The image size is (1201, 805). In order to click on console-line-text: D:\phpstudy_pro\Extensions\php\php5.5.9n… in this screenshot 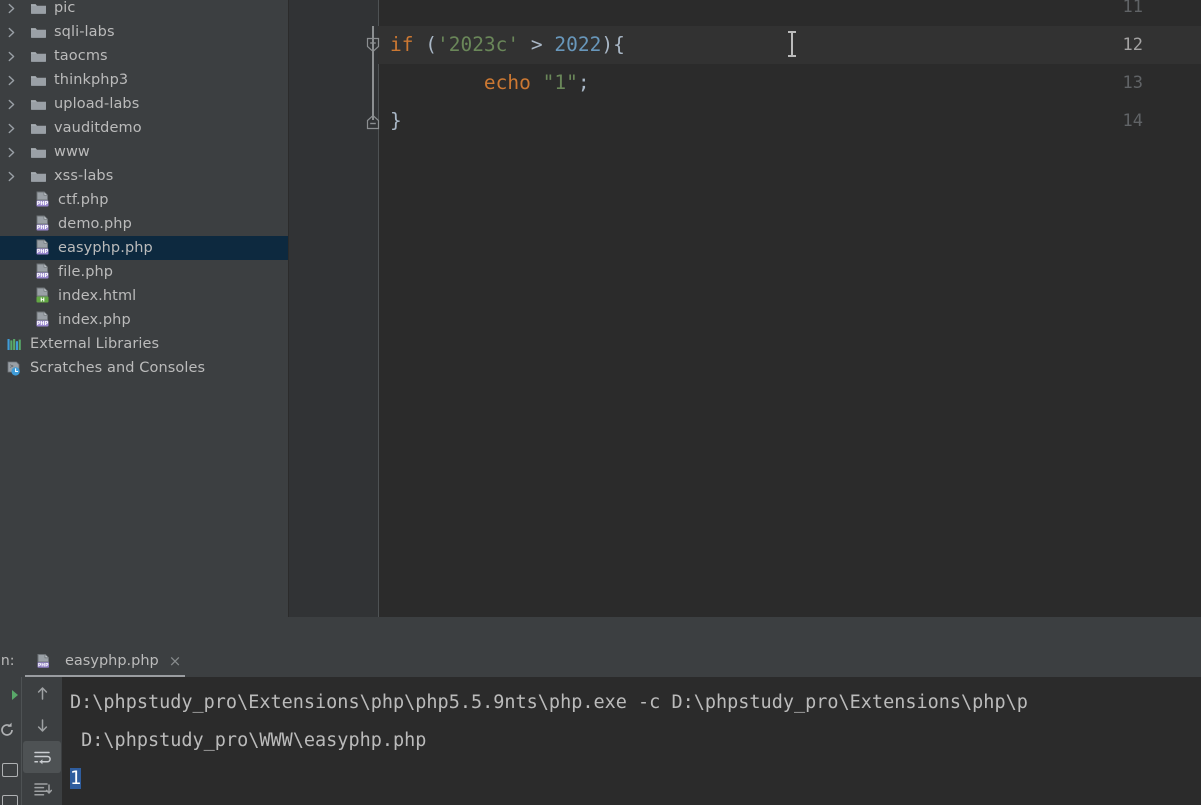, I will do `click(549, 702)`.